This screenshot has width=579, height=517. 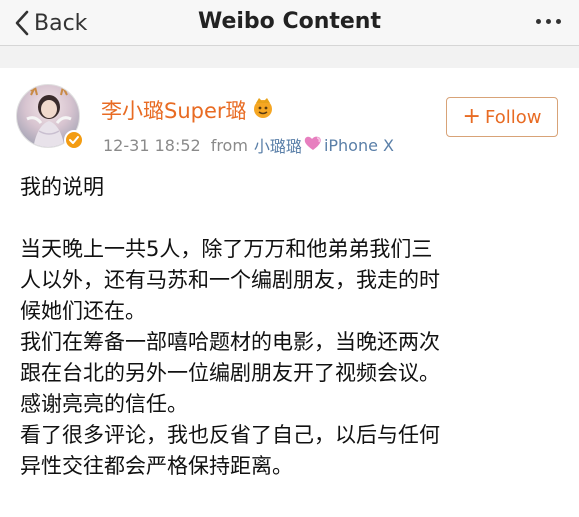 What do you see at coordinates (50, 118) in the screenshot?
I see `avatar-container` at bounding box center [50, 118].